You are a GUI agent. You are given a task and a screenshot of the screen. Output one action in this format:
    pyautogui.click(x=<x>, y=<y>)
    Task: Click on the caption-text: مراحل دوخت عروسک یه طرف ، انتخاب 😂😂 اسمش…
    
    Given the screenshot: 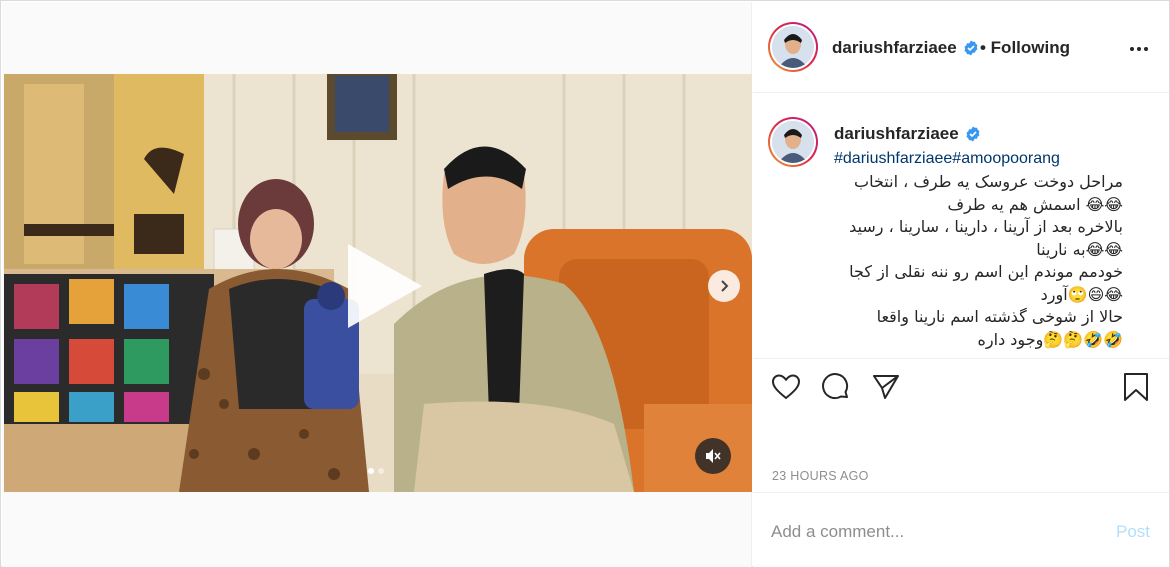 What is the action you would take?
    pyautogui.click(x=958, y=261)
    